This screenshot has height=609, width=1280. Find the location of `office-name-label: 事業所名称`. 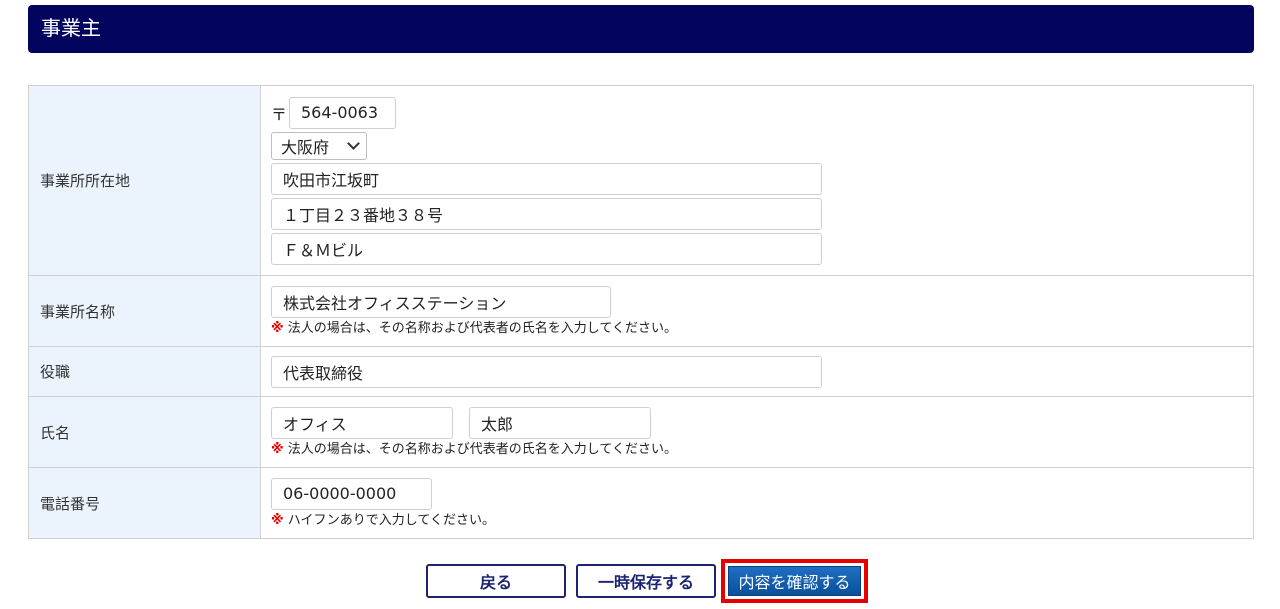

office-name-label: 事業所名称 is located at coordinates (144, 311).